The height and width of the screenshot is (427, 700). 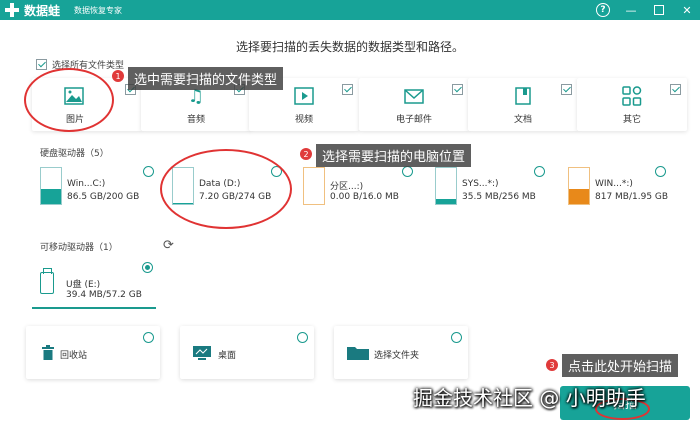 I want to click on app-subtitle: 数据恢复专家, so click(x=98, y=10).